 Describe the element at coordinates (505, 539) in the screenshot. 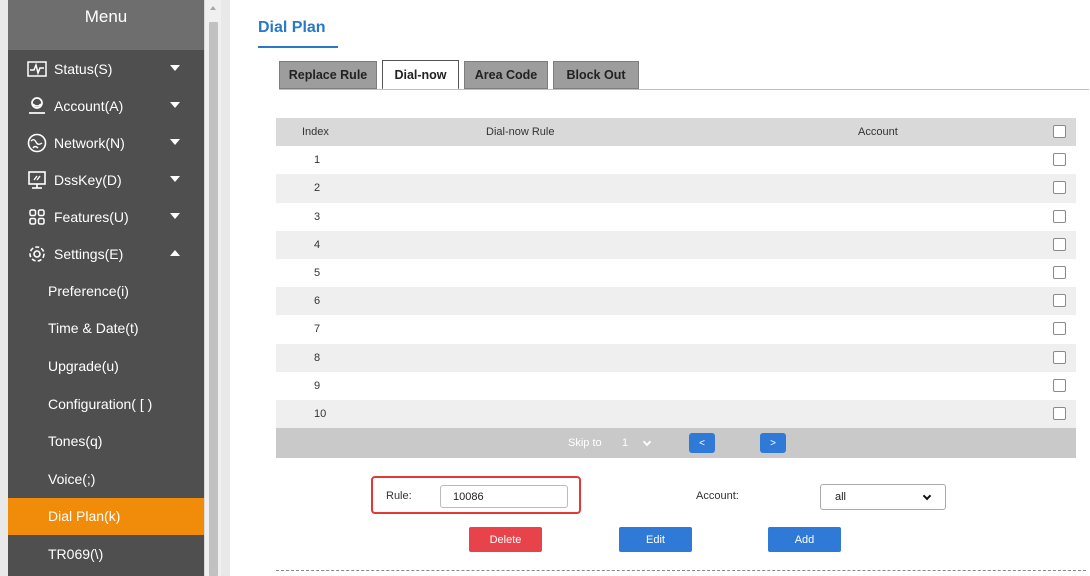

I see `delete-button: Delete` at that location.